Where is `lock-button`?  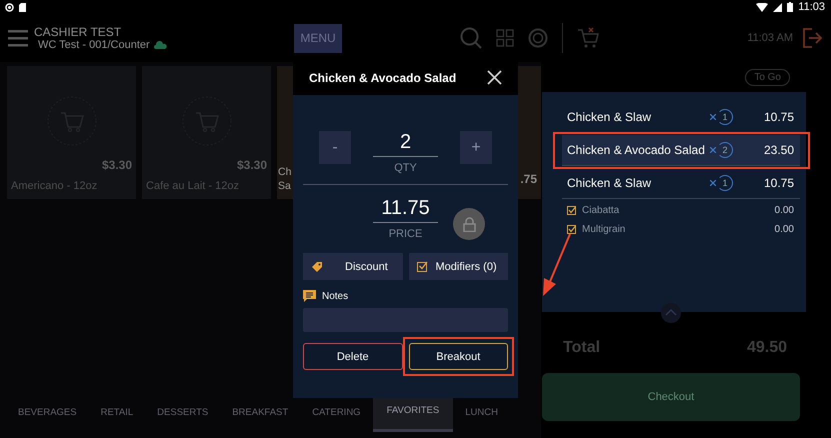 lock-button is located at coordinates (469, 224).